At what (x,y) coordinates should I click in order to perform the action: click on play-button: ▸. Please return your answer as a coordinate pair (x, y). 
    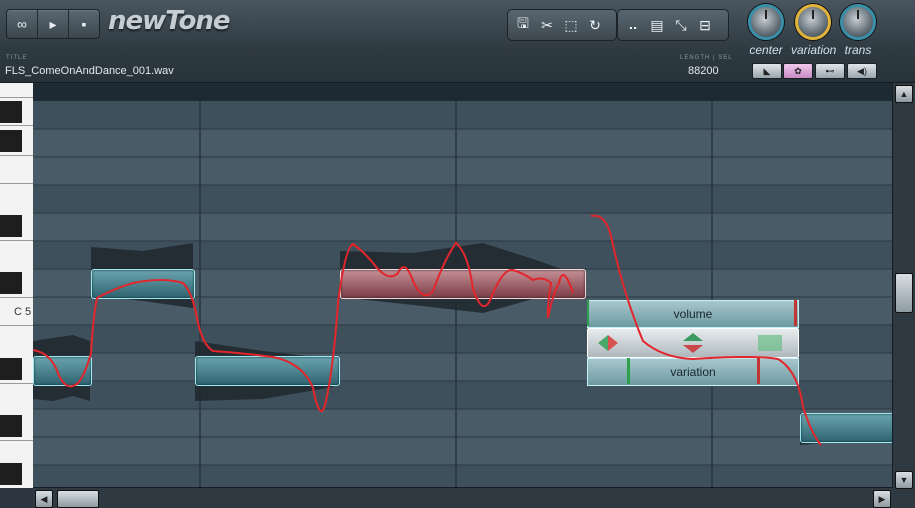
    Looking at the image, I should click on (53, 24).